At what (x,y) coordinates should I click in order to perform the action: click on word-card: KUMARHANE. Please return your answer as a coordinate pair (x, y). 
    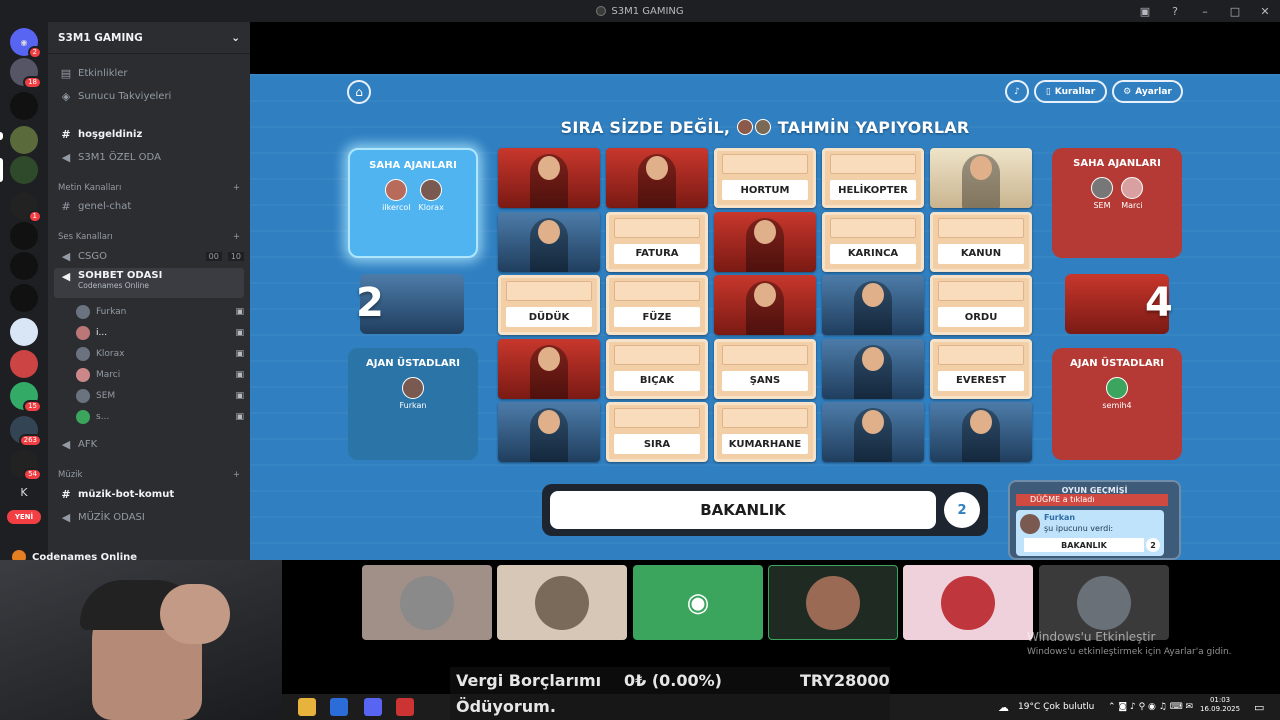
    Looking at the image, I should click on (765, 432).